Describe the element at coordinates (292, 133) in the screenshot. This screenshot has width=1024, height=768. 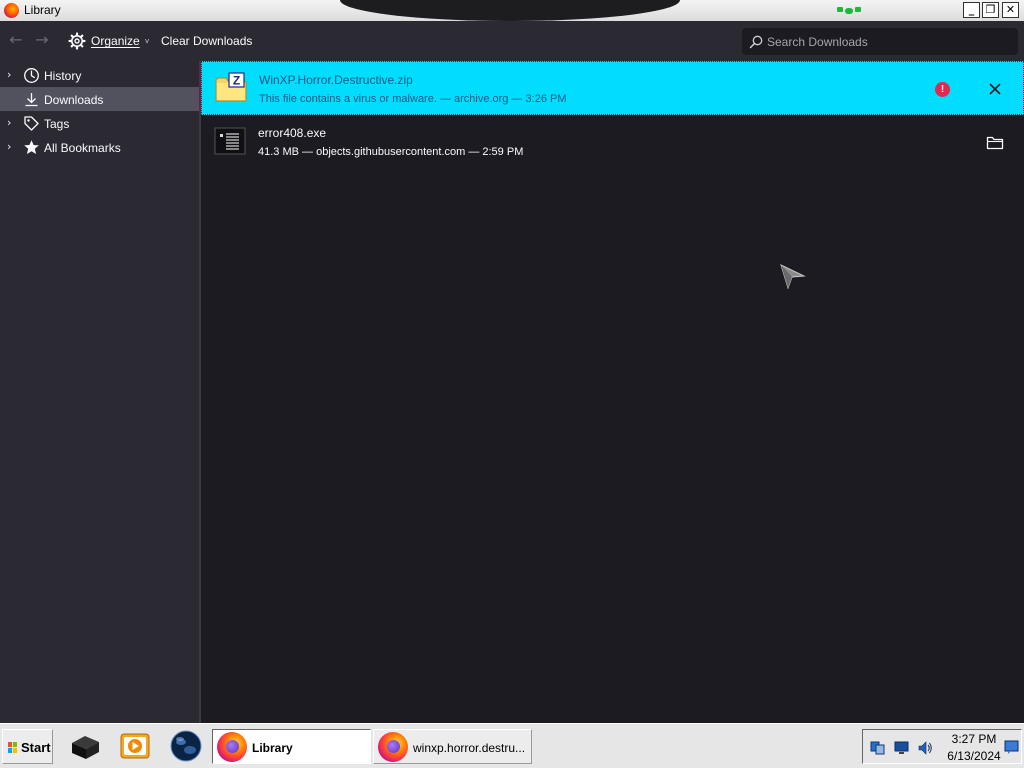
I see `download-filename: error408.exe` at that location.